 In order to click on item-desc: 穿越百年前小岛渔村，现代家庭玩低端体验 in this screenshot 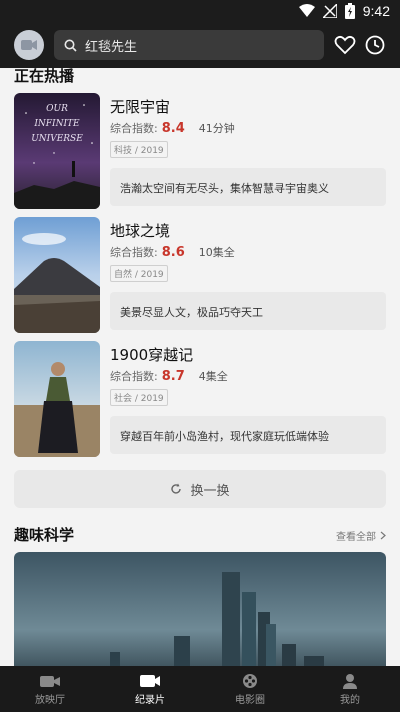, I will do `click(248, 435)`.